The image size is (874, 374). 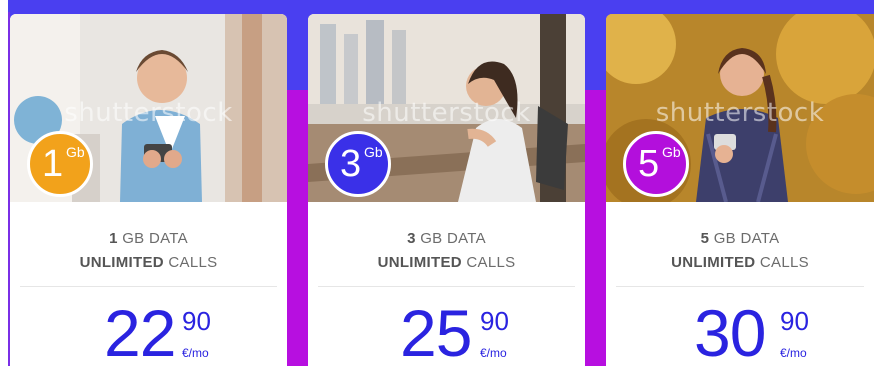 I want to click on data-allowance: 5 GB DATA, so click(x=740, y=238).